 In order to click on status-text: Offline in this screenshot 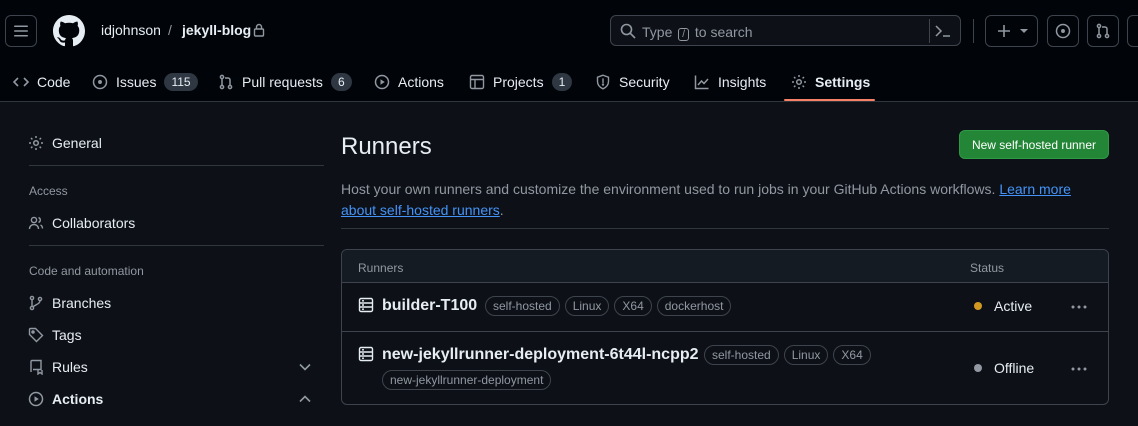, I will do `click(1014, 368)`.